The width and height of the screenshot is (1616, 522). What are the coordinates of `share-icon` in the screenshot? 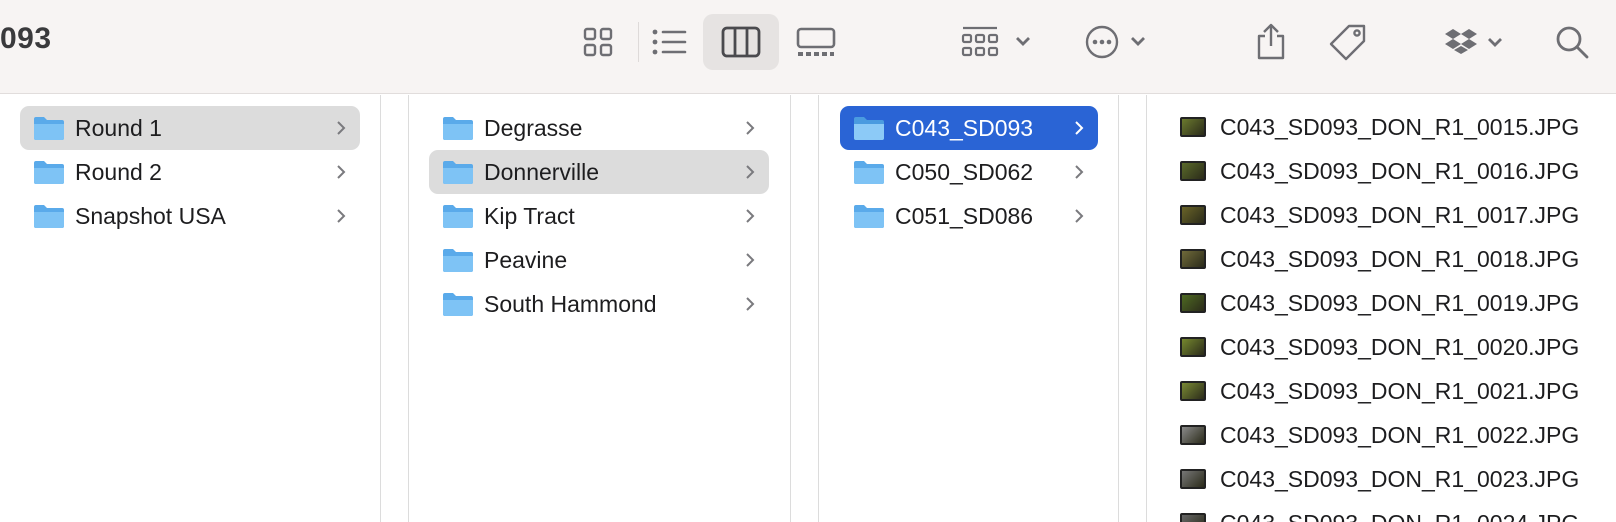 It's located at (1271, 41).